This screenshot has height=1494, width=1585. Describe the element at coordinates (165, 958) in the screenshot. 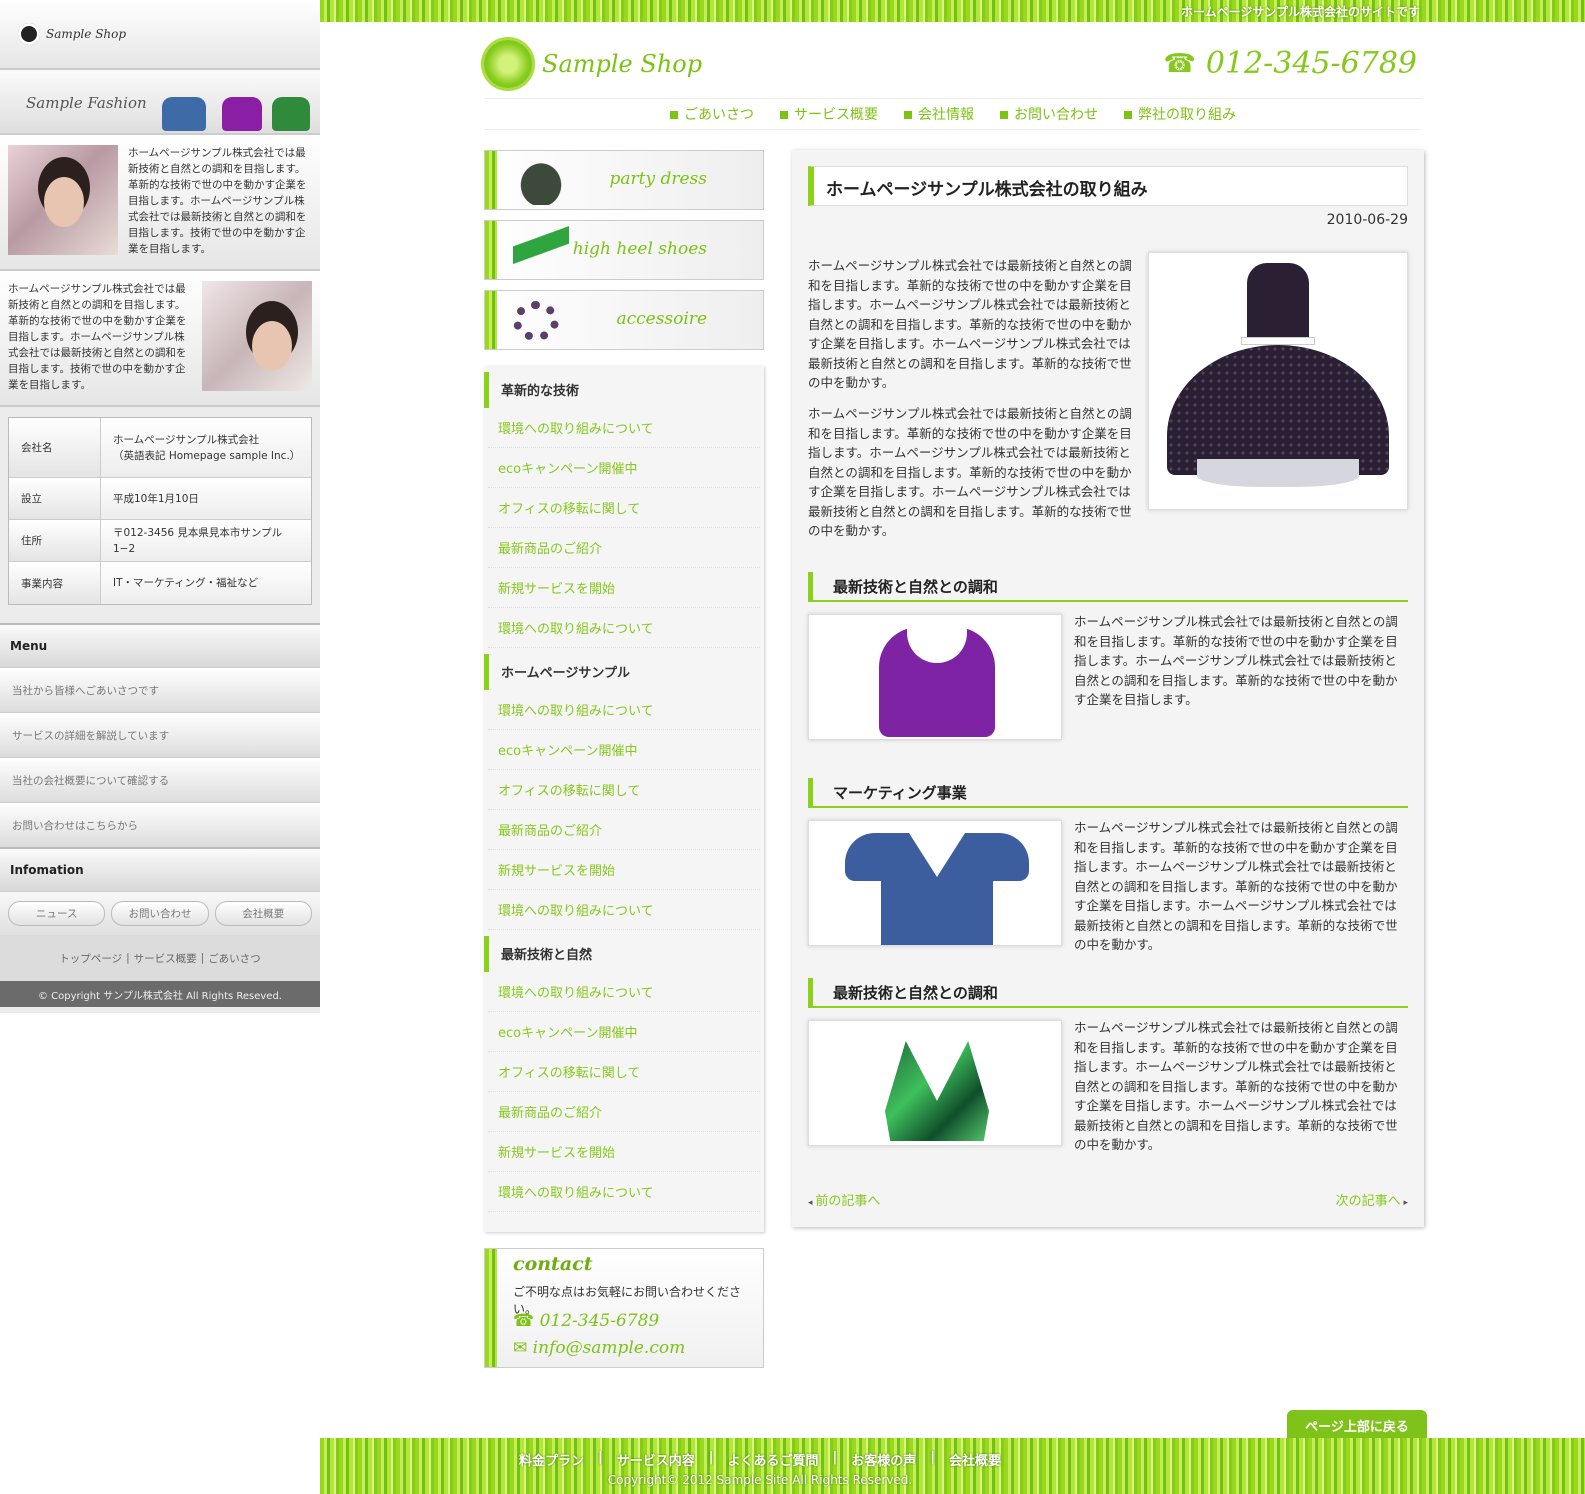

I see `sidebar-footer-link: サービス概要` at that location.